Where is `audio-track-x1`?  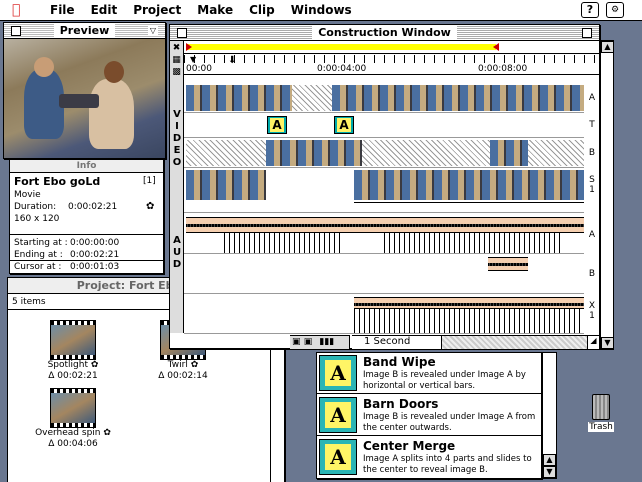
audio-track-x1 is located at coordinates (384, 314).